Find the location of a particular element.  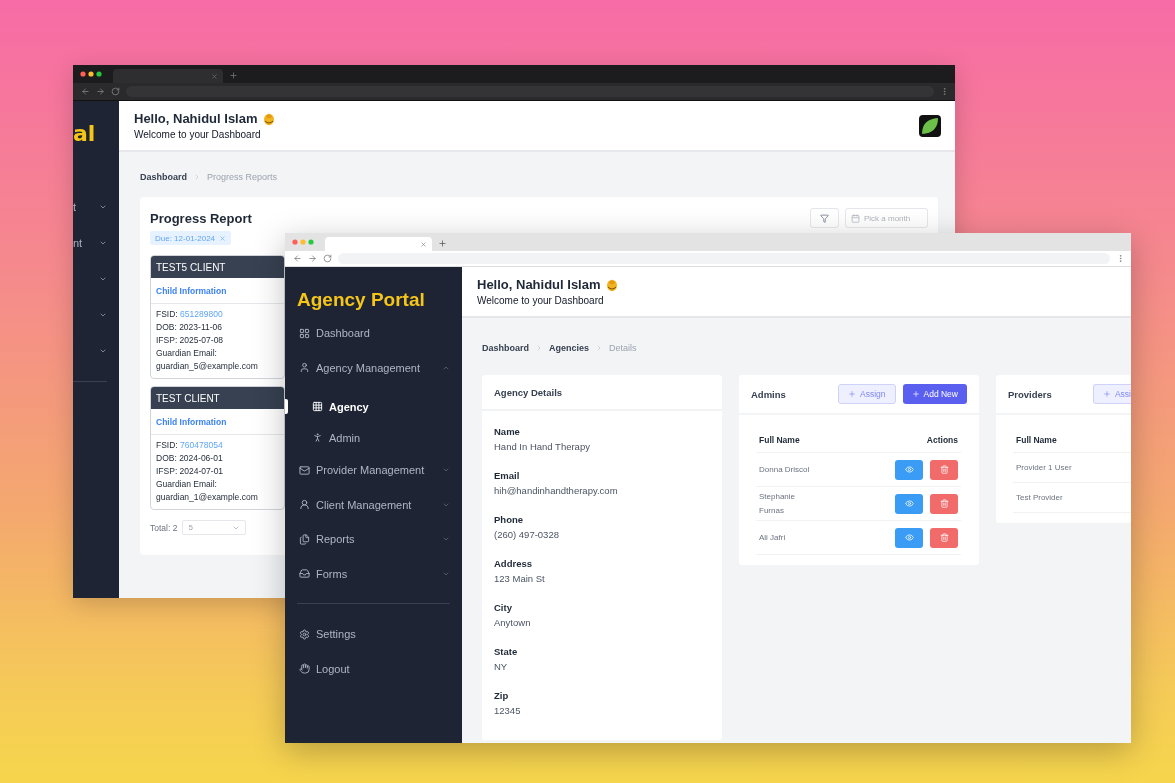

client-detail: DOB: 2024-06-01 is located at coordinates (190, 458).